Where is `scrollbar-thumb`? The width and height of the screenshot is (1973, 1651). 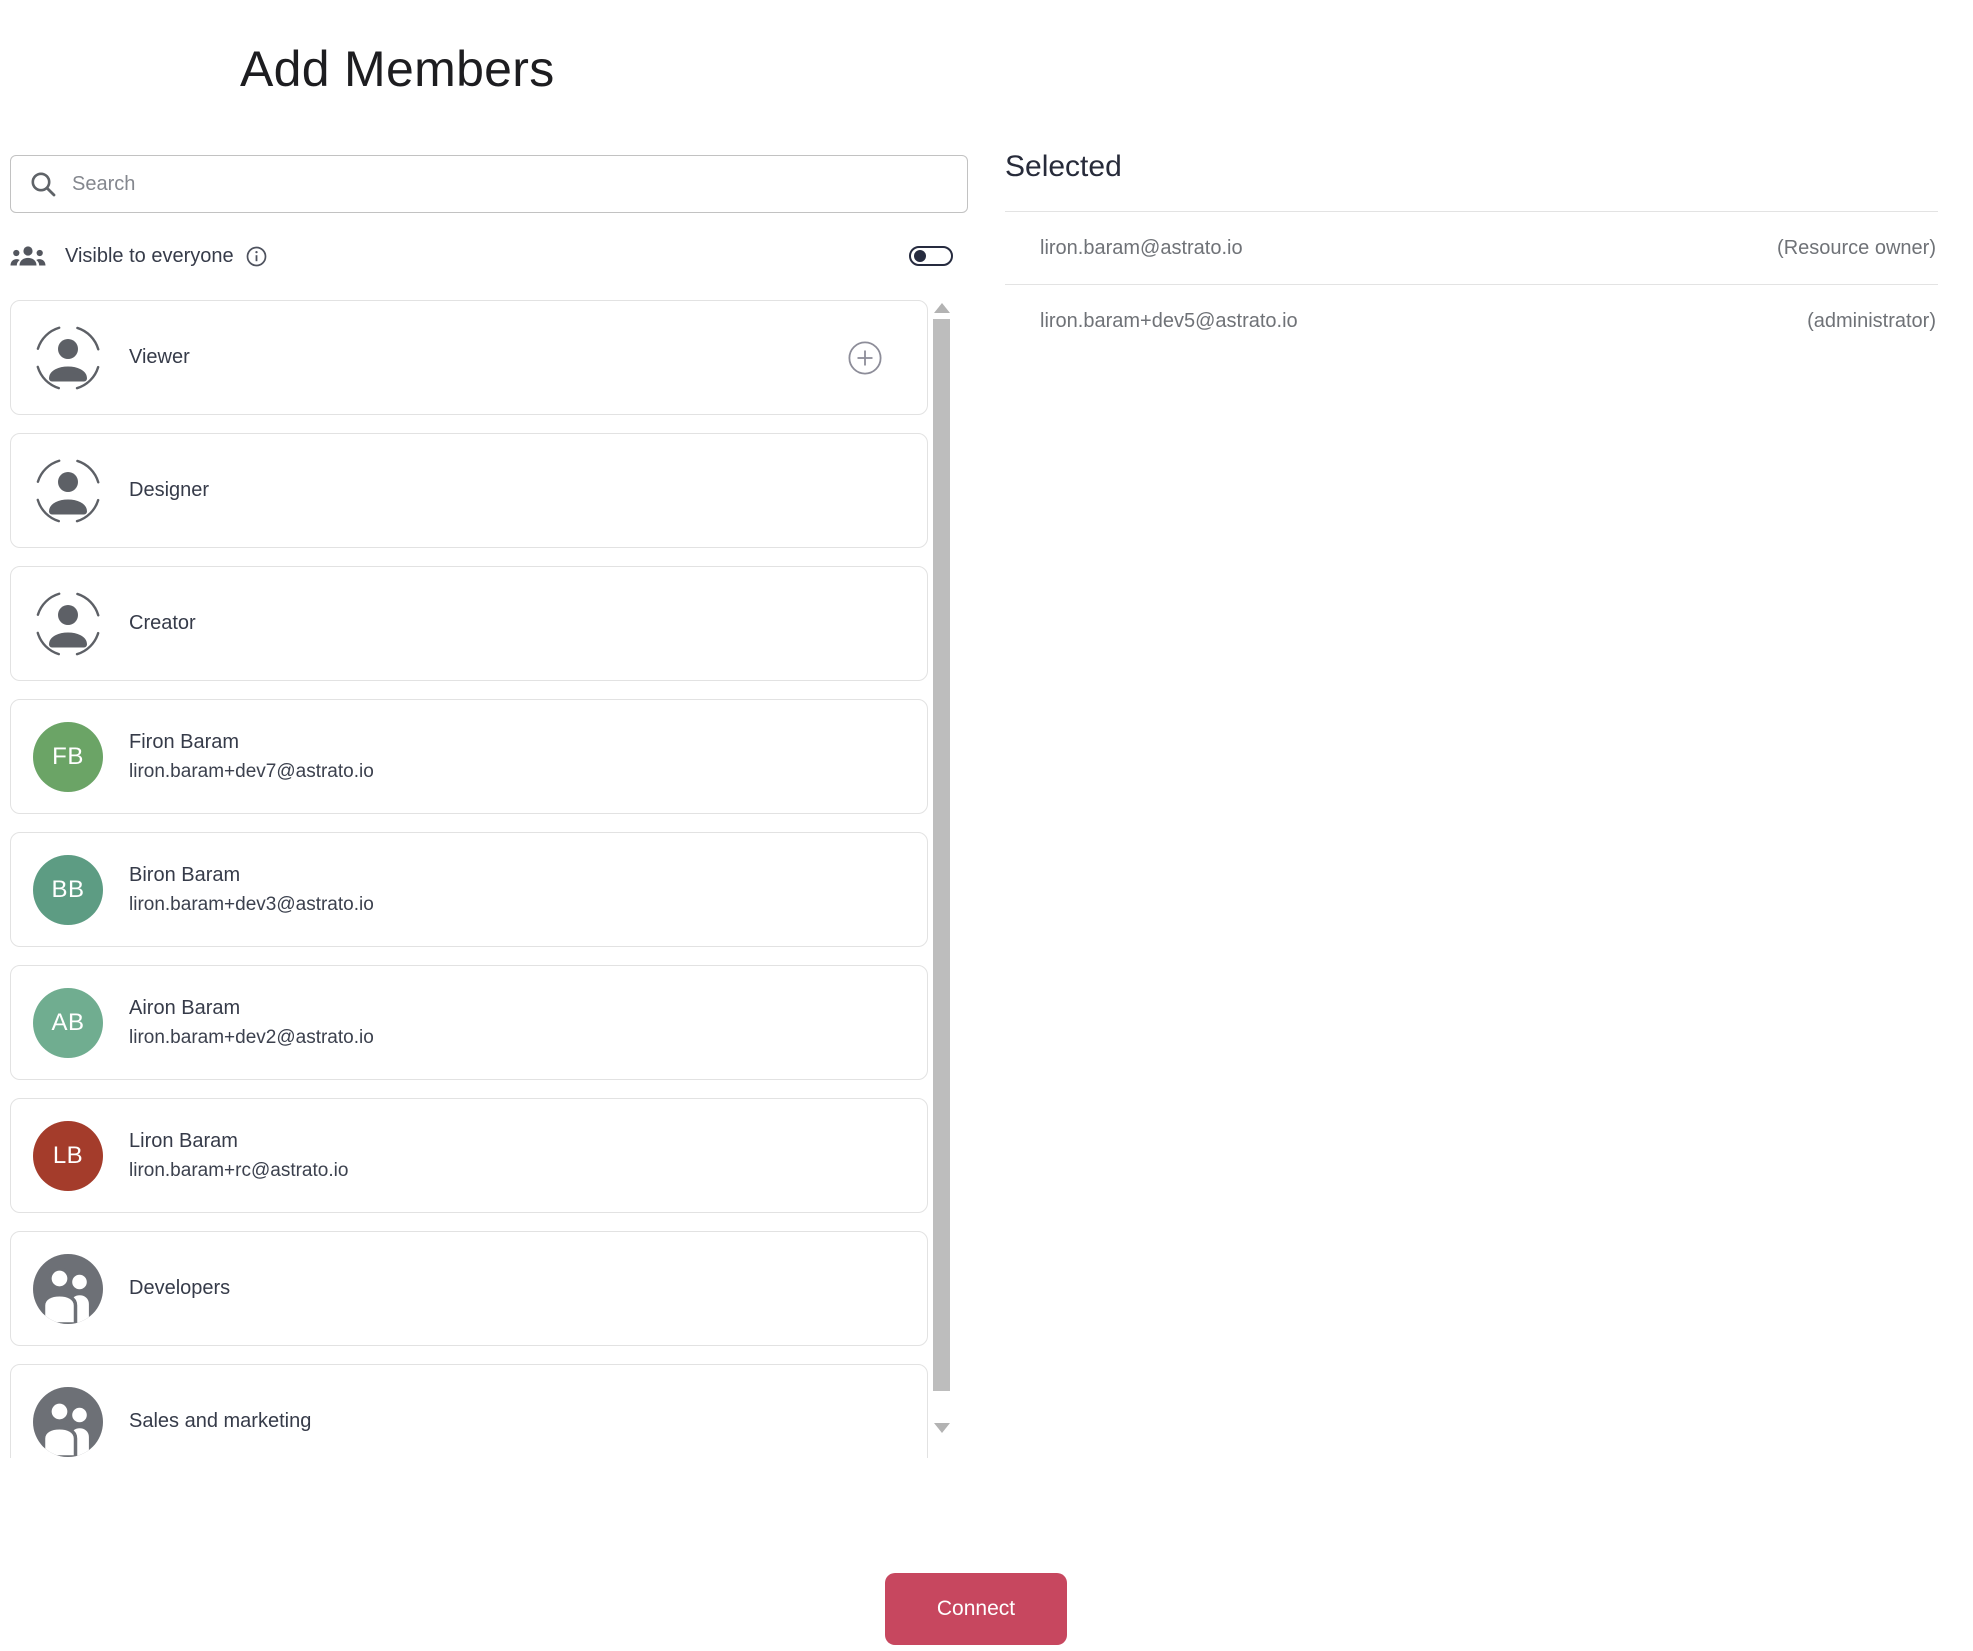 scrollbar-thumb is located at coordinates (941, 855).